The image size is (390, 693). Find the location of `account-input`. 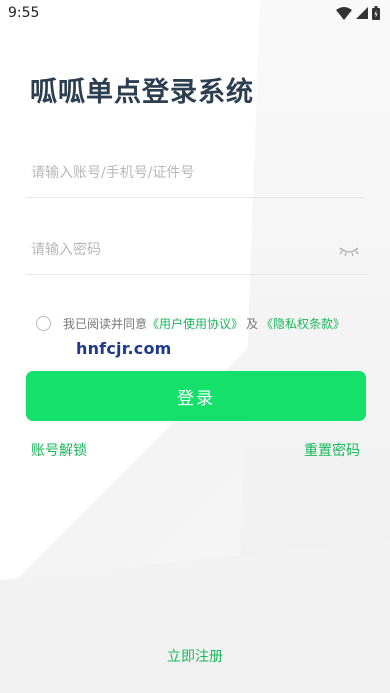

account-input is located at coordinates (171, 172).